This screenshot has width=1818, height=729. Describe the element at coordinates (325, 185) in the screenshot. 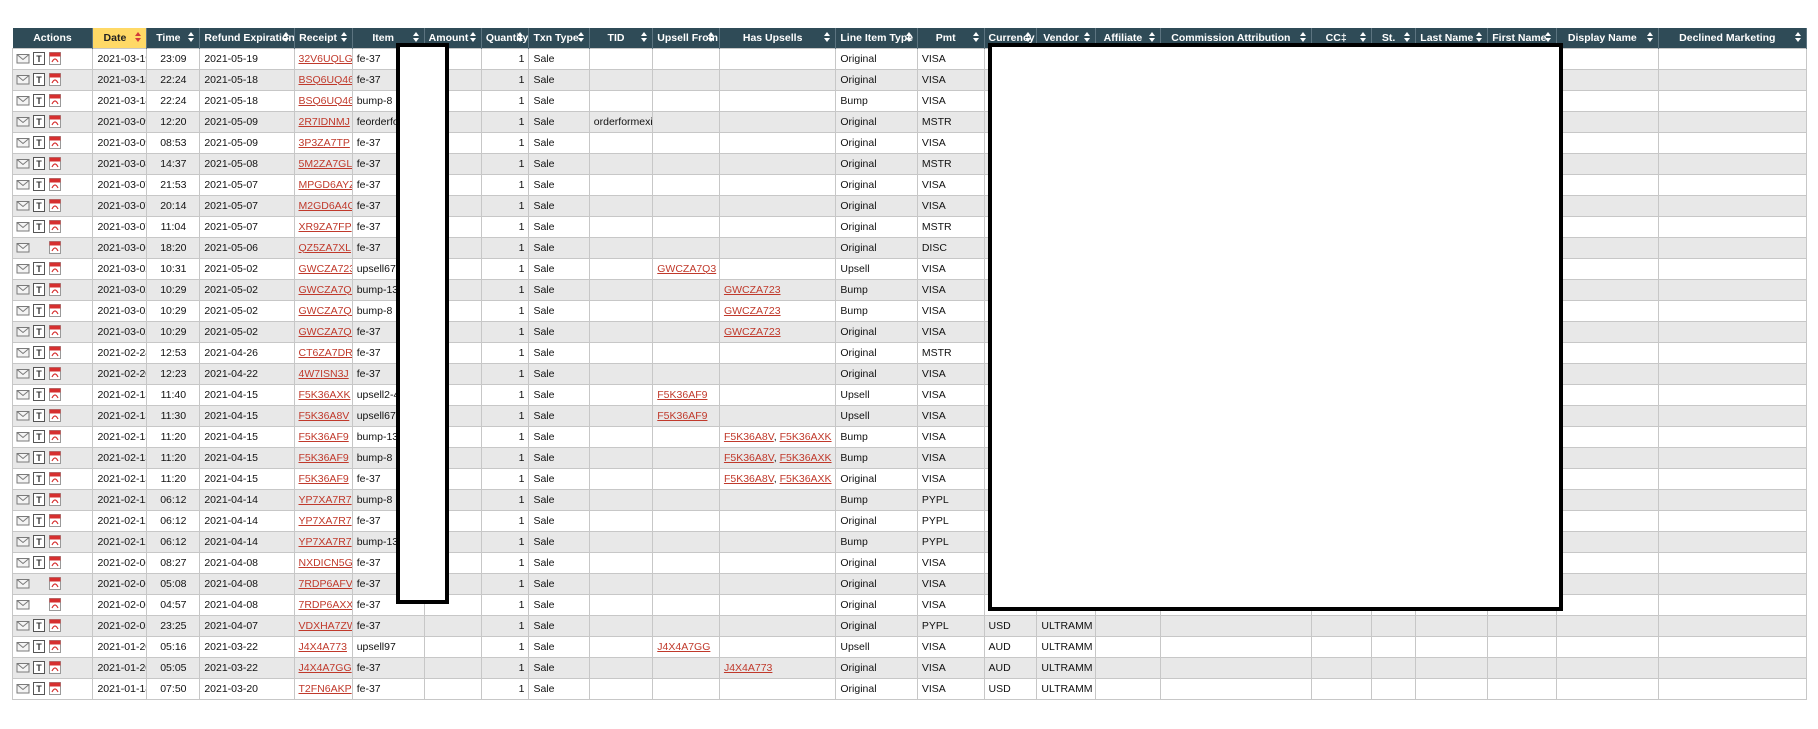

I see `receipt-link: MPGD6AYZ` at that location.